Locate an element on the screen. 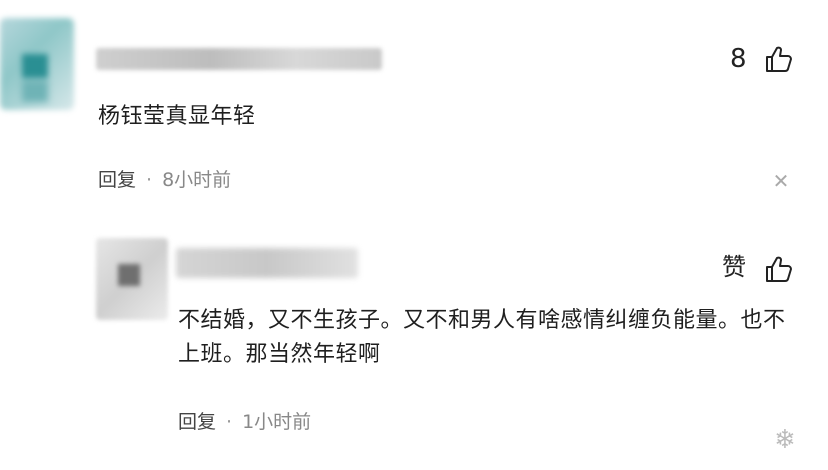  timestamp: 1小时前 is located at coordinates (277, 422).